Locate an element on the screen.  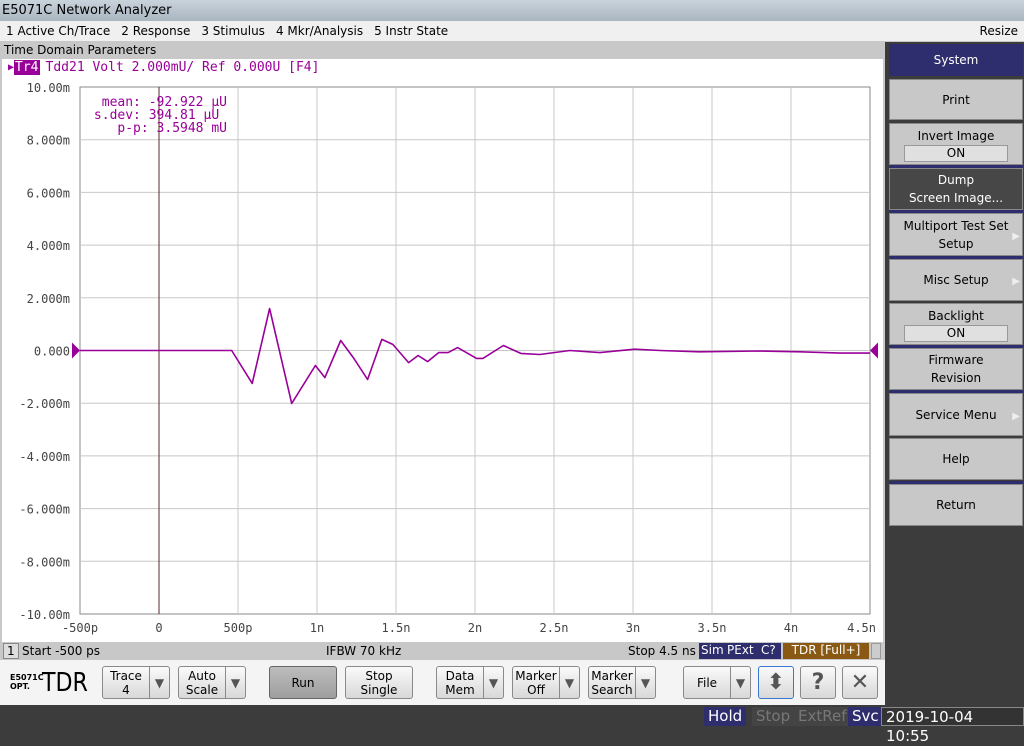
trace-button: Trace 4 ▼ is located at coordinates (136, 682).